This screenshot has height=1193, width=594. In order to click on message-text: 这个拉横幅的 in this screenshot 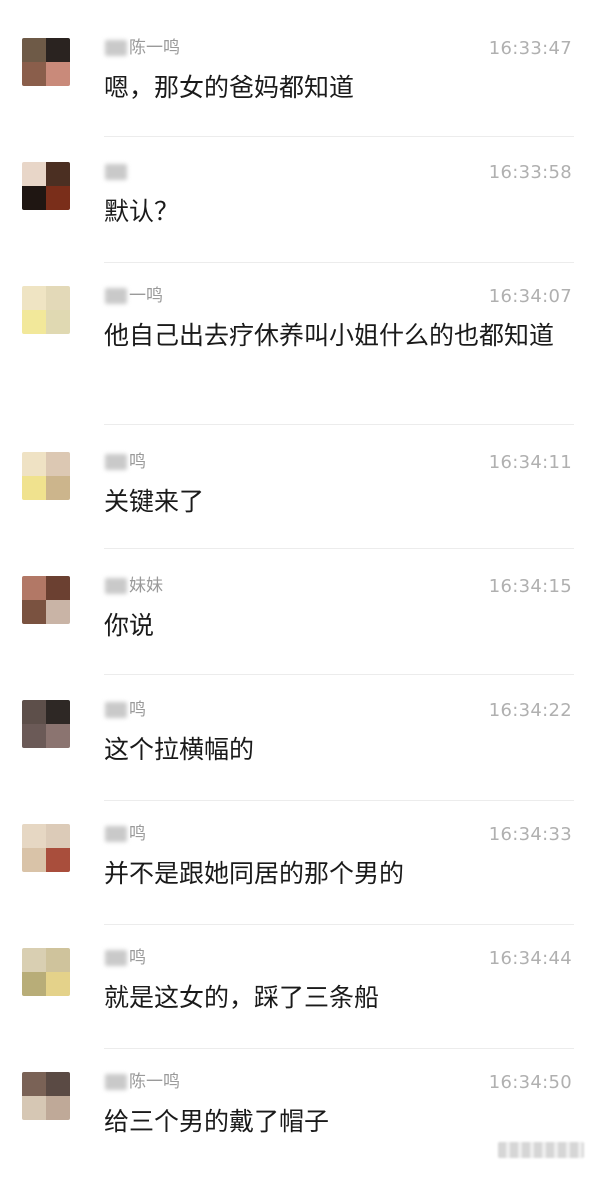, I will do `click(339, 750)`.